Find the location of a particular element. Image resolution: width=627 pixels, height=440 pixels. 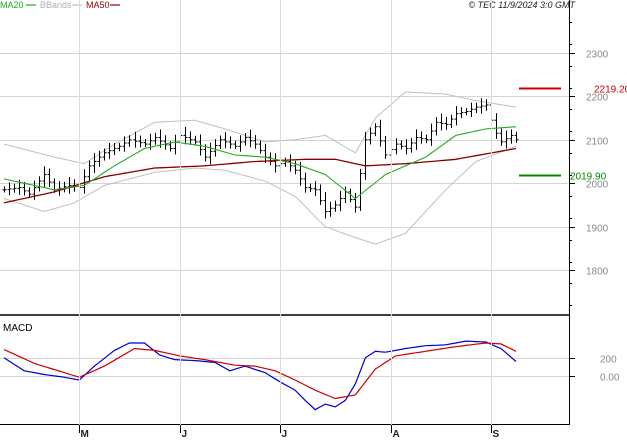

legend-ma50-label: MA50 is located at coordinates (98, 5).